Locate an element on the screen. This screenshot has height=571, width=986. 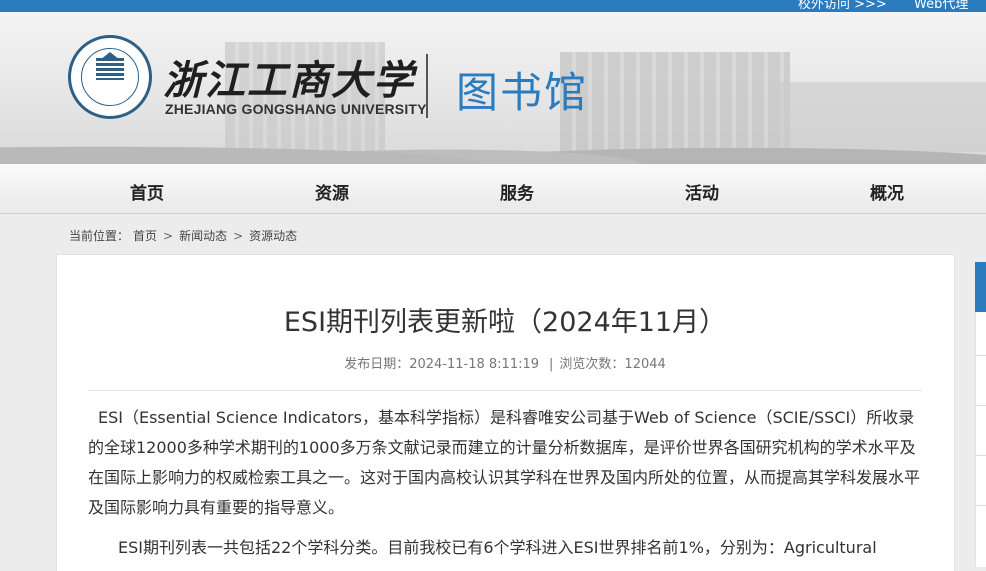
library-title: 图书馆 is located at coordinates (522, 89).